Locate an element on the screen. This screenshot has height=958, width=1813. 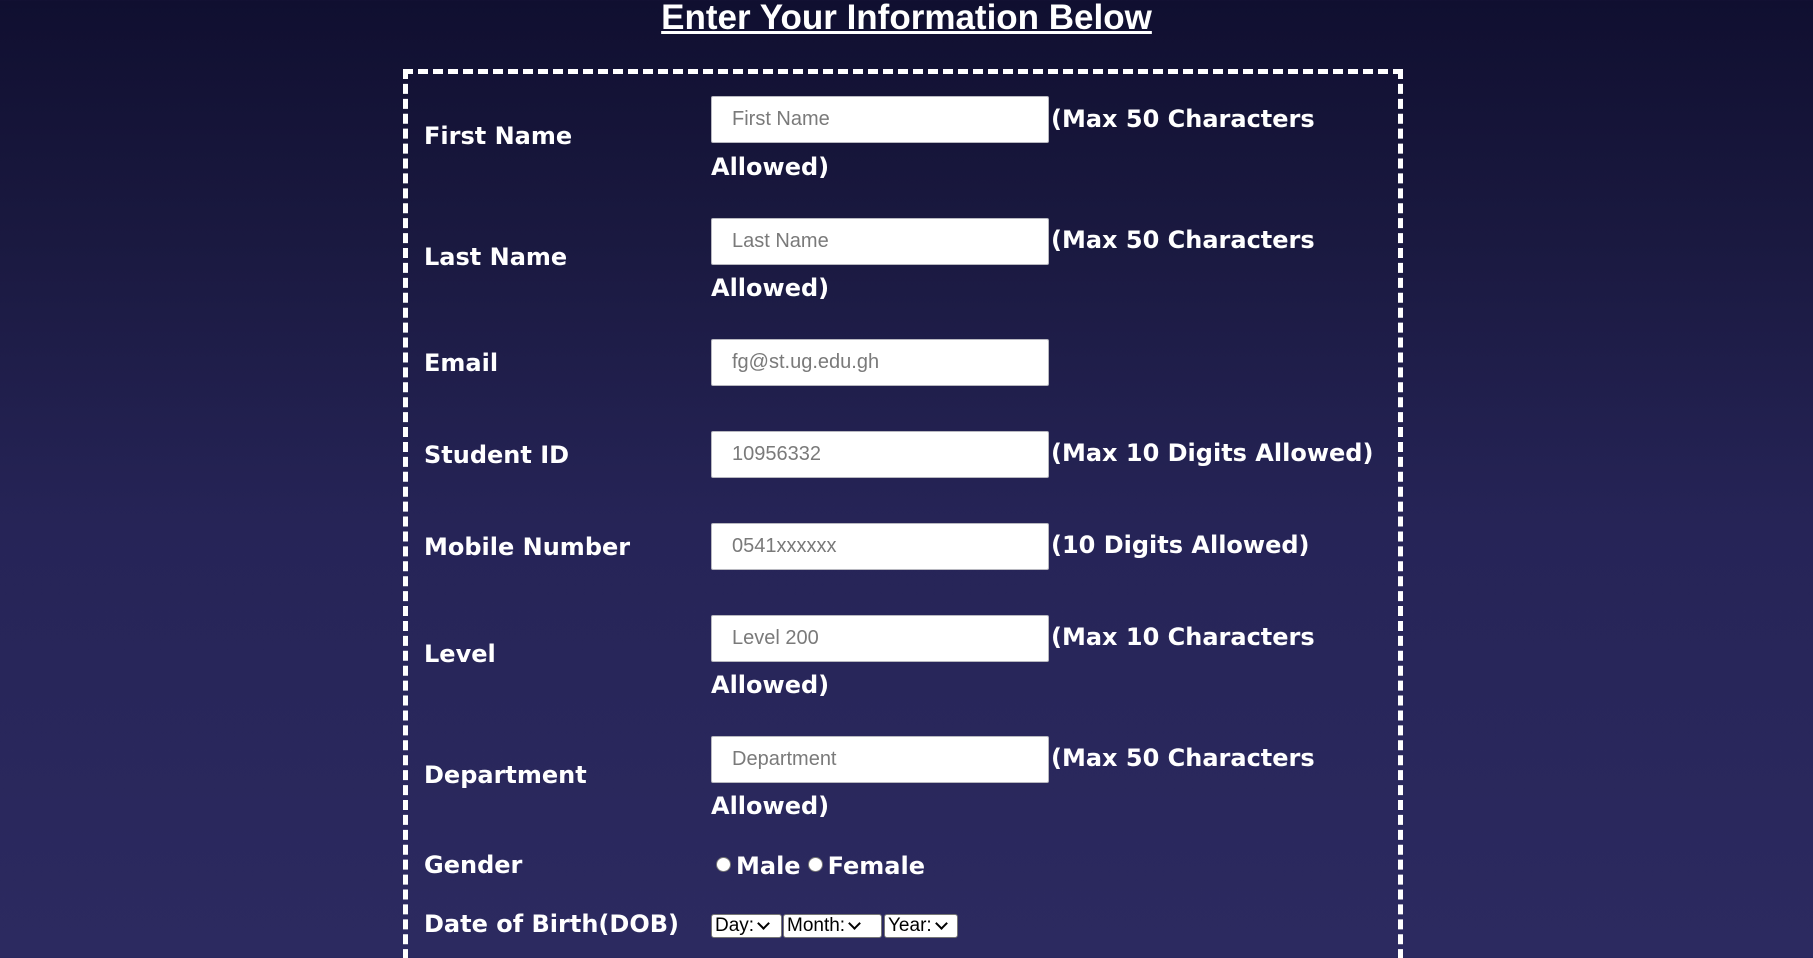
department-hint-continued: Allowed) is located at coordinates (770, 806).